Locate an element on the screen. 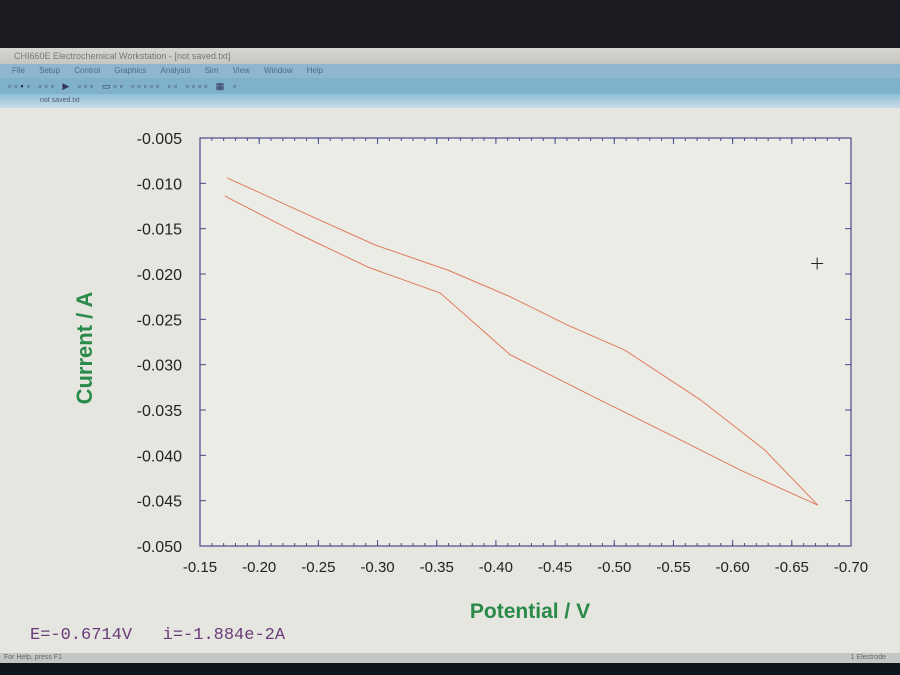  y-tick-label: -0.040 is located at coordinates (159, 456).